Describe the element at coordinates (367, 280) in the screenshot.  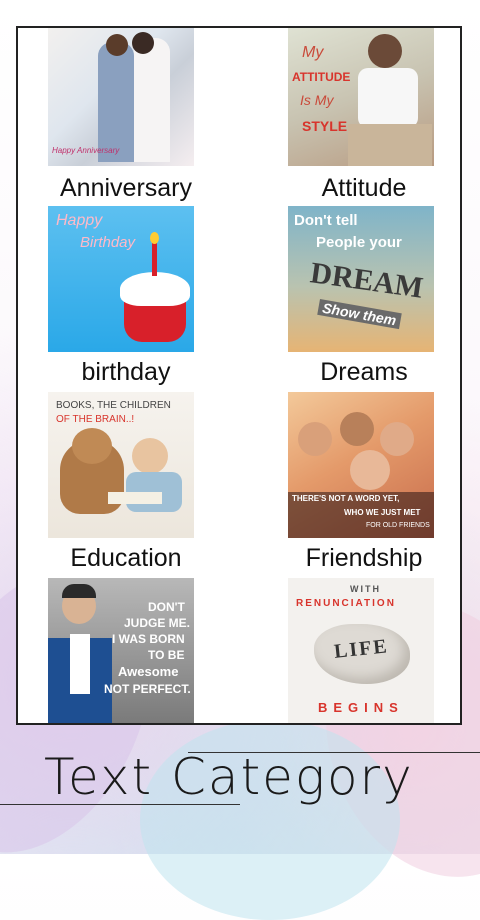
I see `dreams-text-dream: DREAM` at that location.